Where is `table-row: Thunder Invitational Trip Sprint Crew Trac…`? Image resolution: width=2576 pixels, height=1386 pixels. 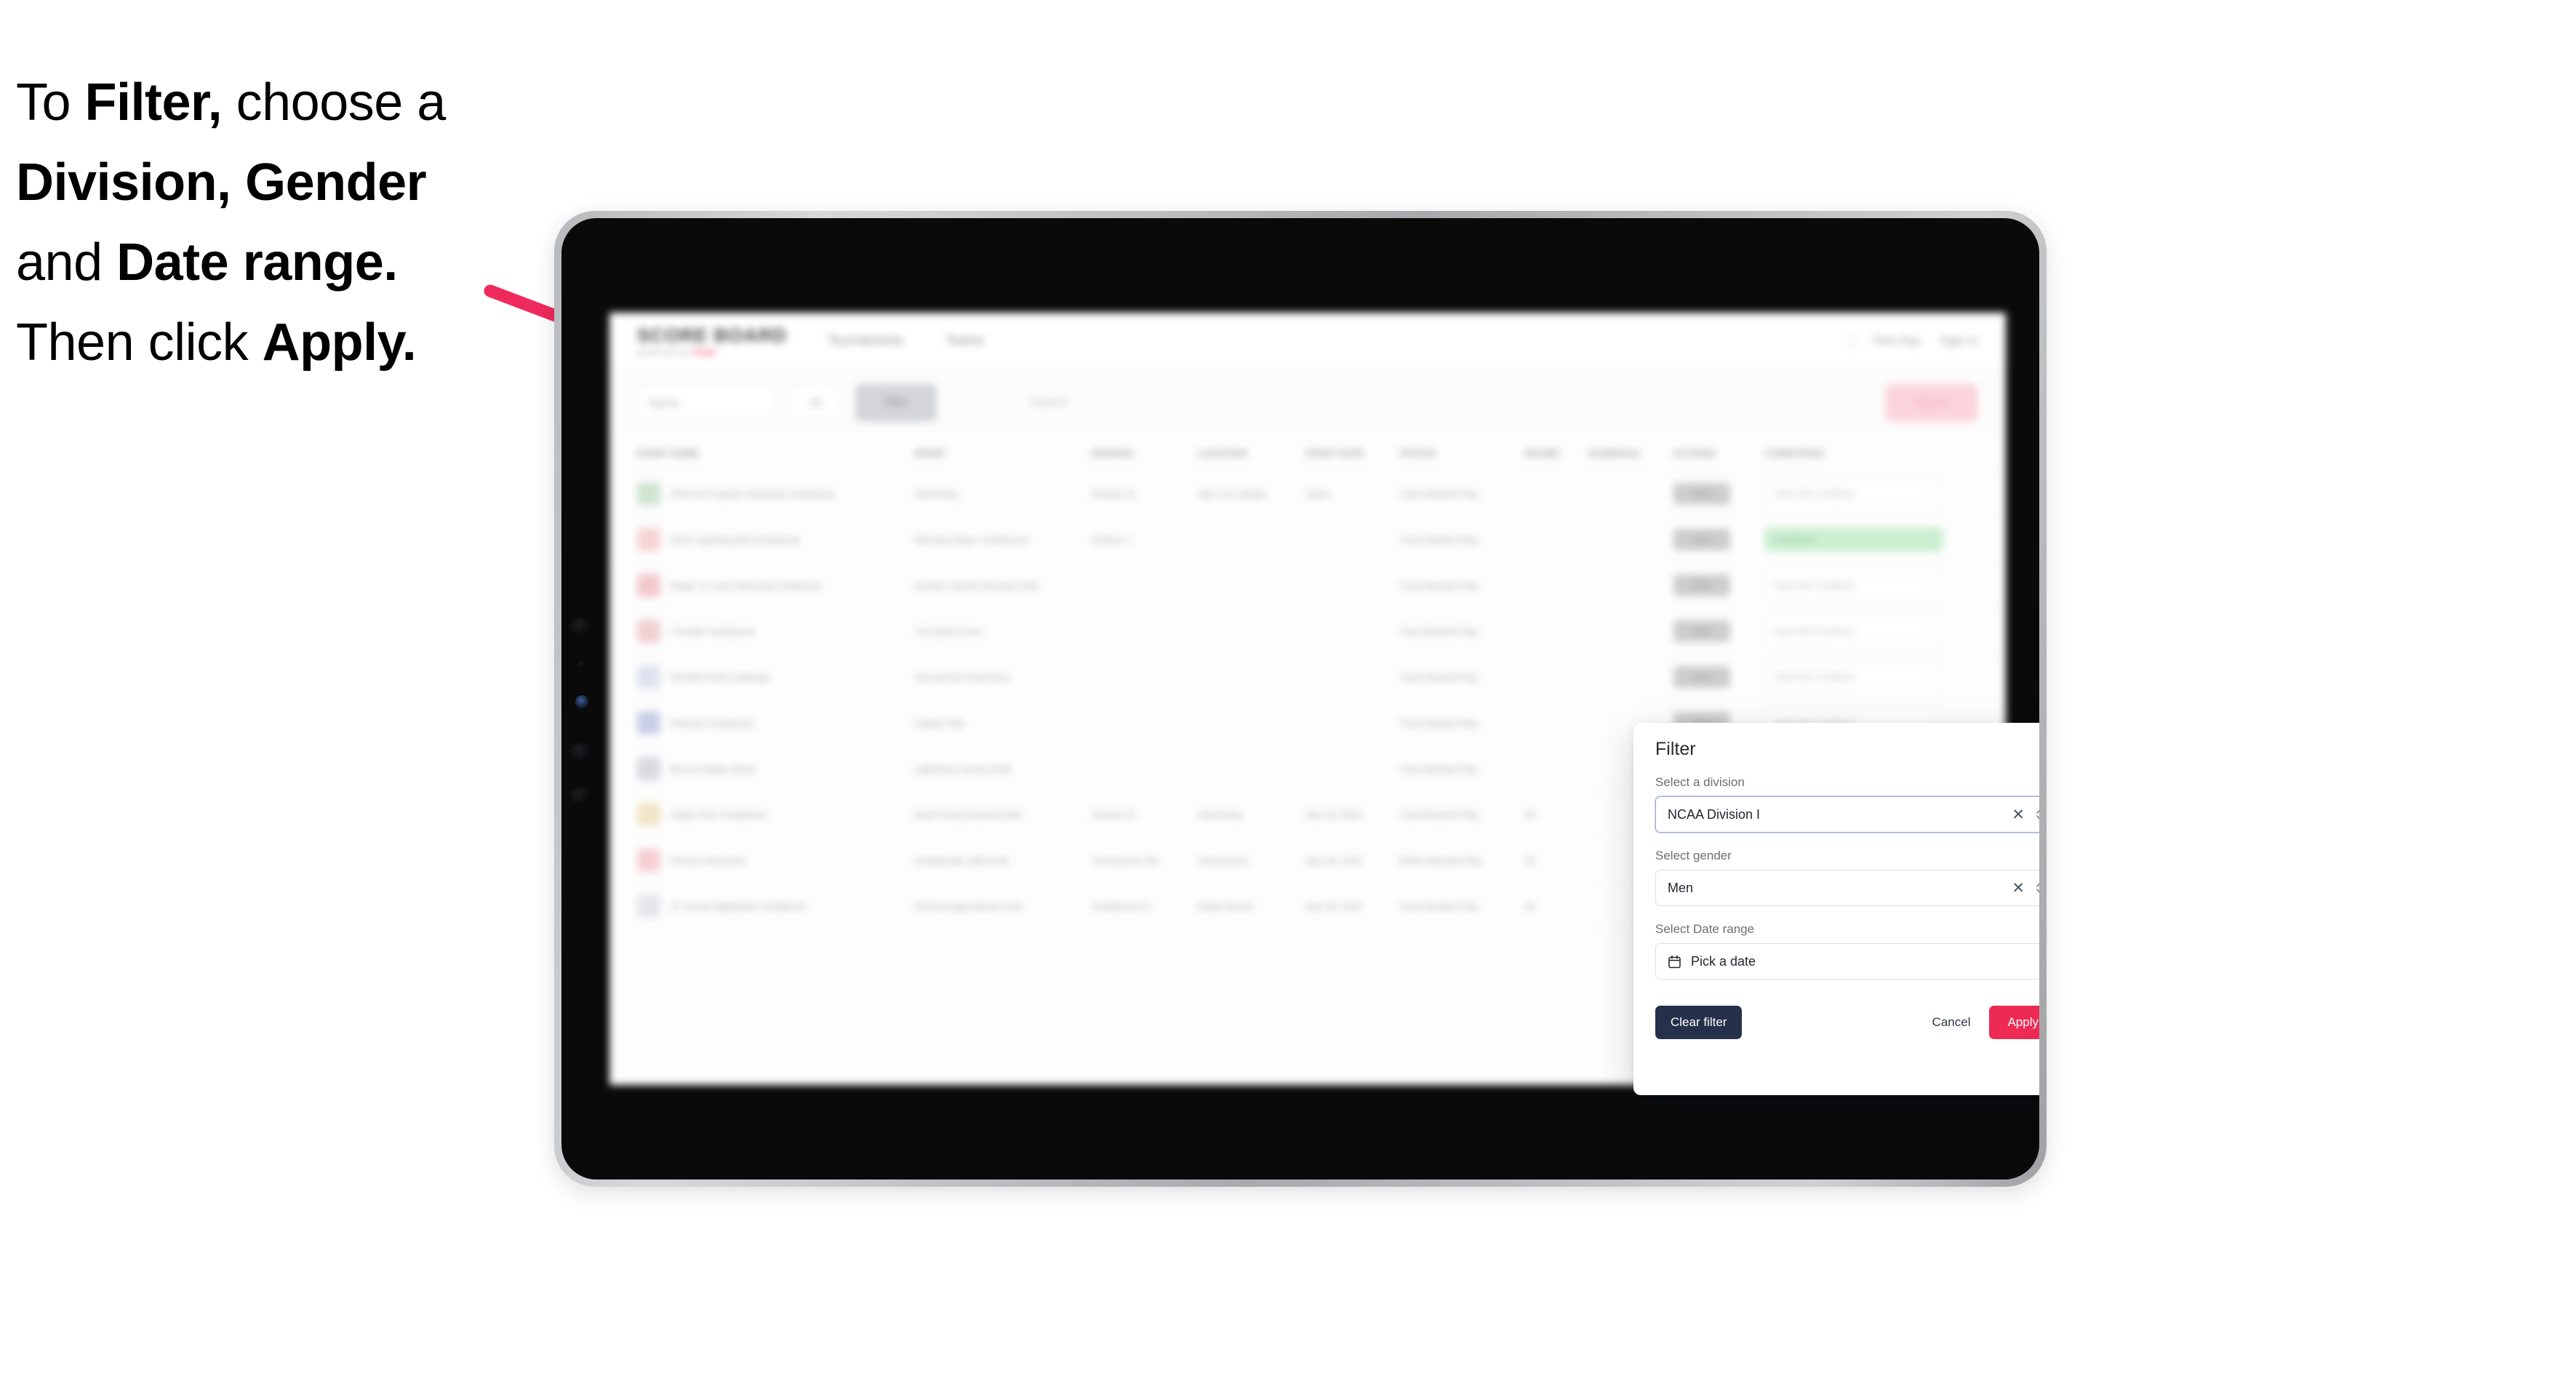 table-row: Thunder Invitational Trip Sprint Crew Trac… is located at coordinates (1307, 631).